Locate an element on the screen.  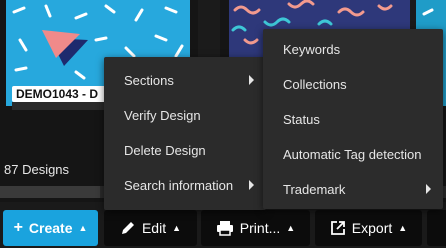
create-button-label: Create is located at coordinates (50, 228).